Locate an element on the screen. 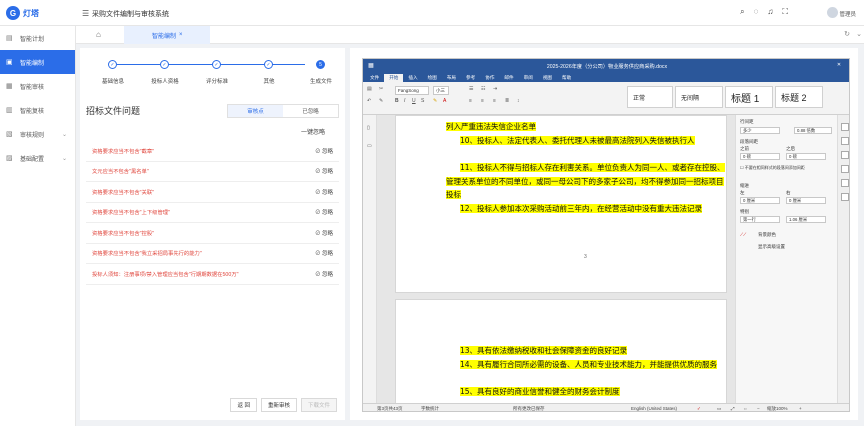  line-spacing-select: 多少 is located at coordinates (760, 130).